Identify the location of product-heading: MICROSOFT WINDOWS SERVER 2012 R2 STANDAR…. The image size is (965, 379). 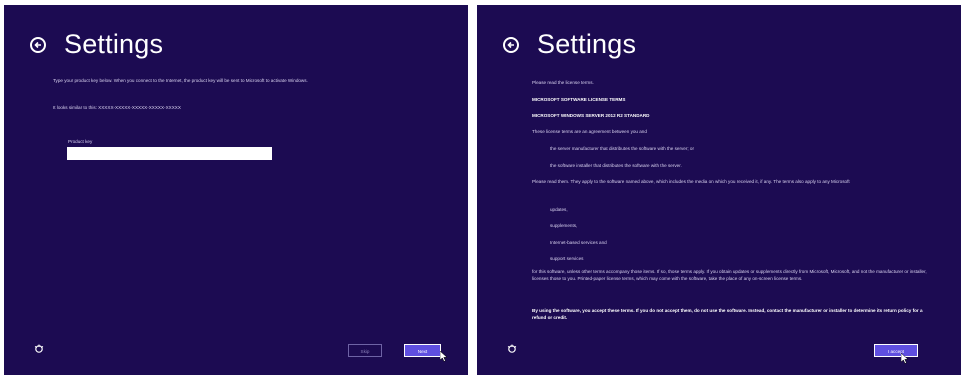
(591, 115).